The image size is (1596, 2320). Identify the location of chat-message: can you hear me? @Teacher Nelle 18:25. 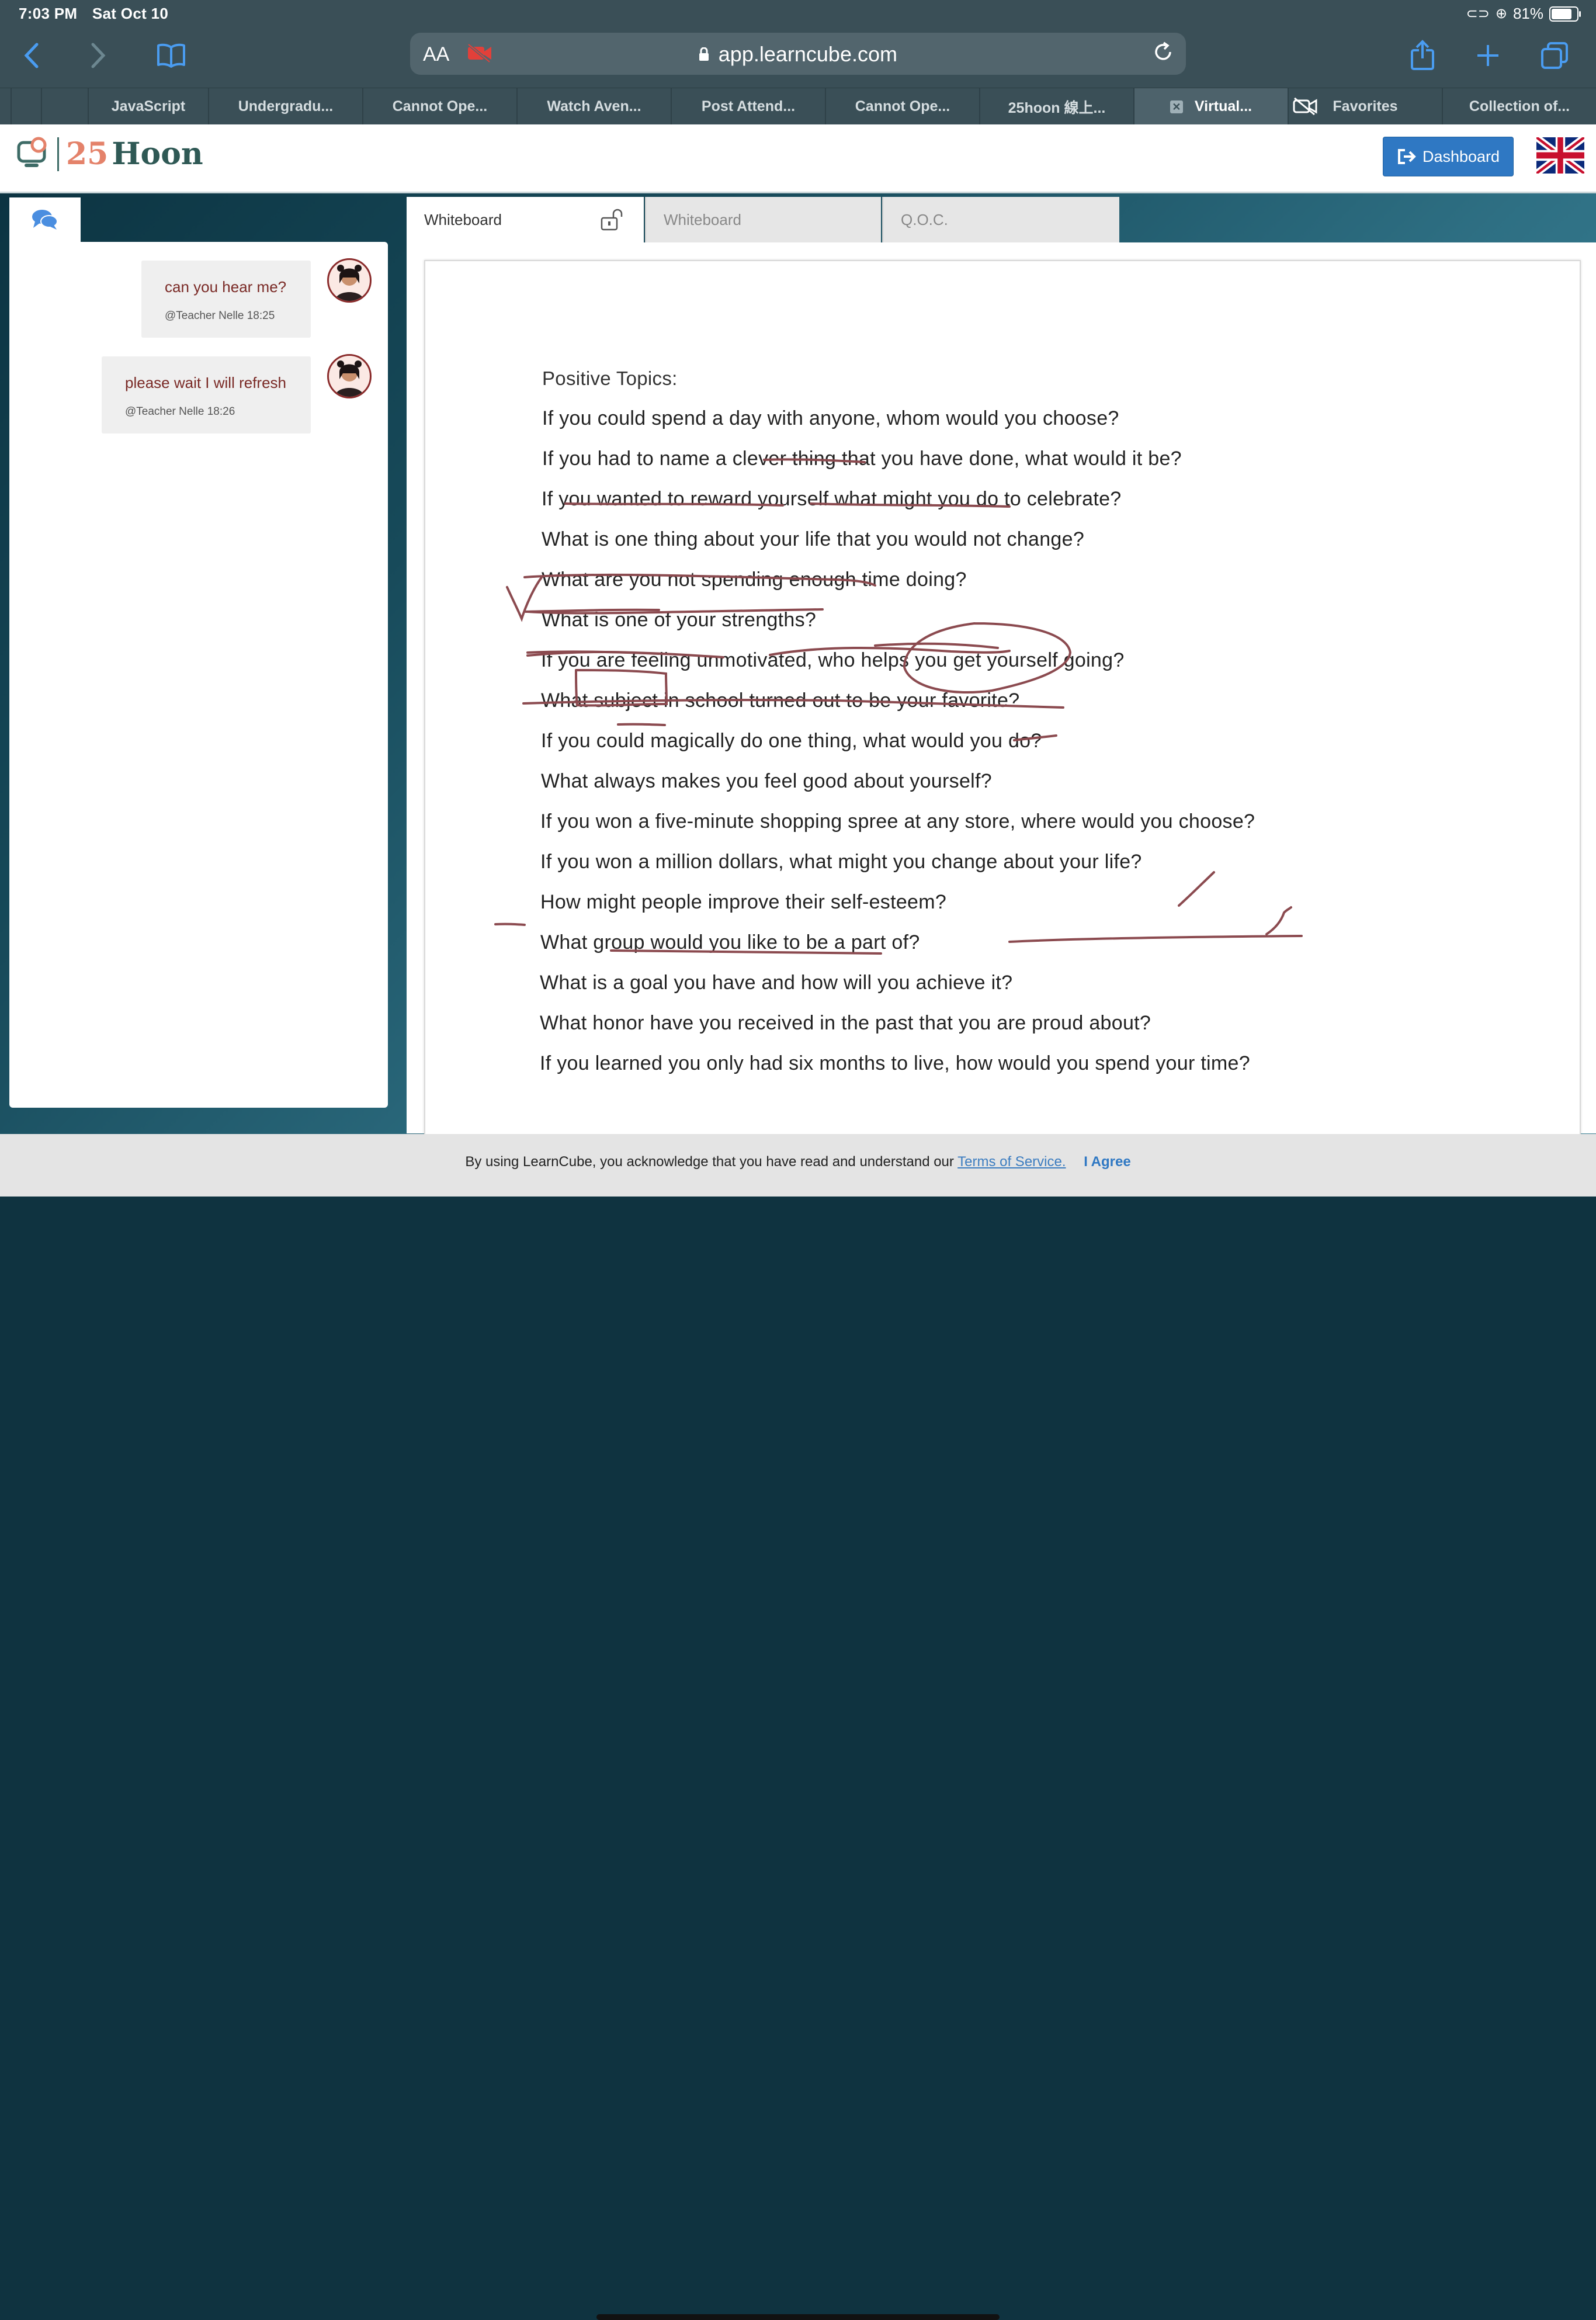
(226, 299).